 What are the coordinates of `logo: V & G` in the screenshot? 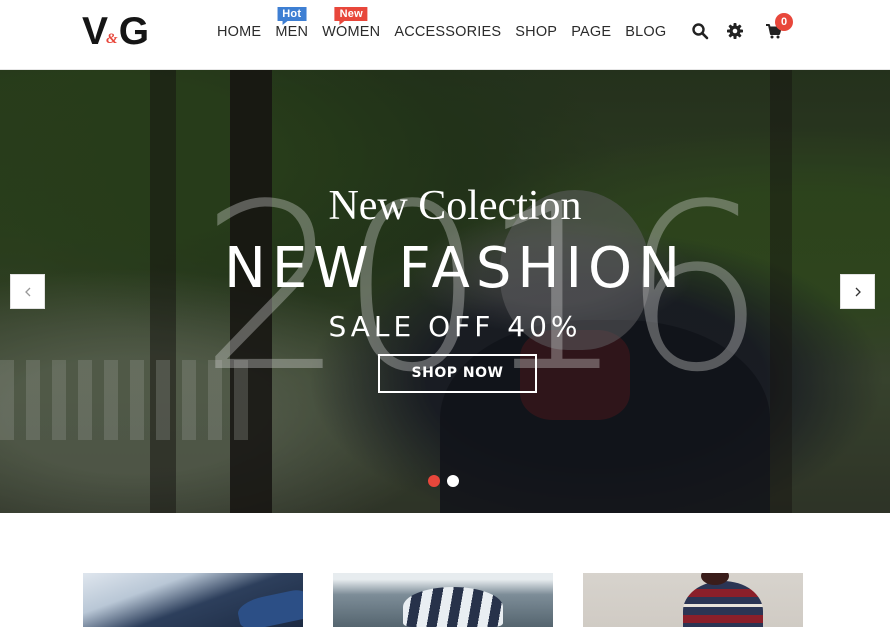 It's located at (115, 31).